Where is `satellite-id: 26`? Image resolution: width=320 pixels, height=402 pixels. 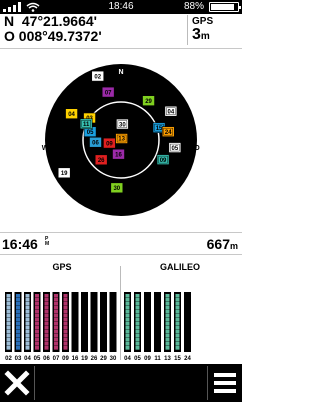
satellite-id: 26 is located at coordinates (101, 161).